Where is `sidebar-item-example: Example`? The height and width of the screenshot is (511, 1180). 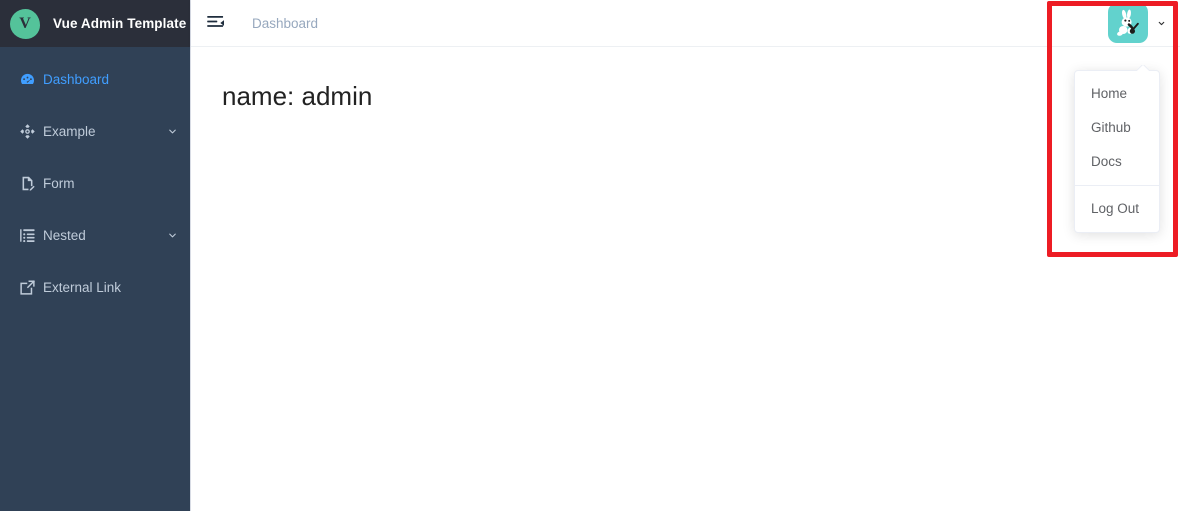 sidebar-item-example: Example is located at coordinates (95, 131).